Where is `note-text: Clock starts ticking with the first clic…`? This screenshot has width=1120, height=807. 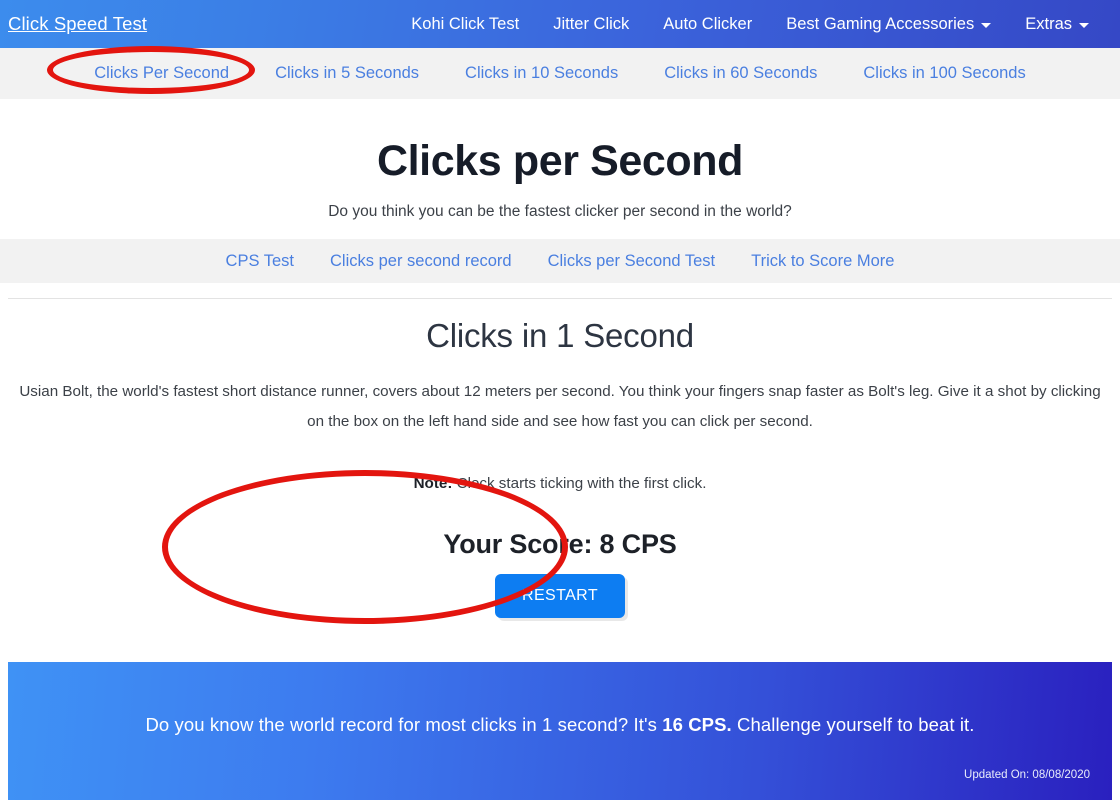
note-text: Clock starts ticking with the first clic… is located at coordinates (579, 483).